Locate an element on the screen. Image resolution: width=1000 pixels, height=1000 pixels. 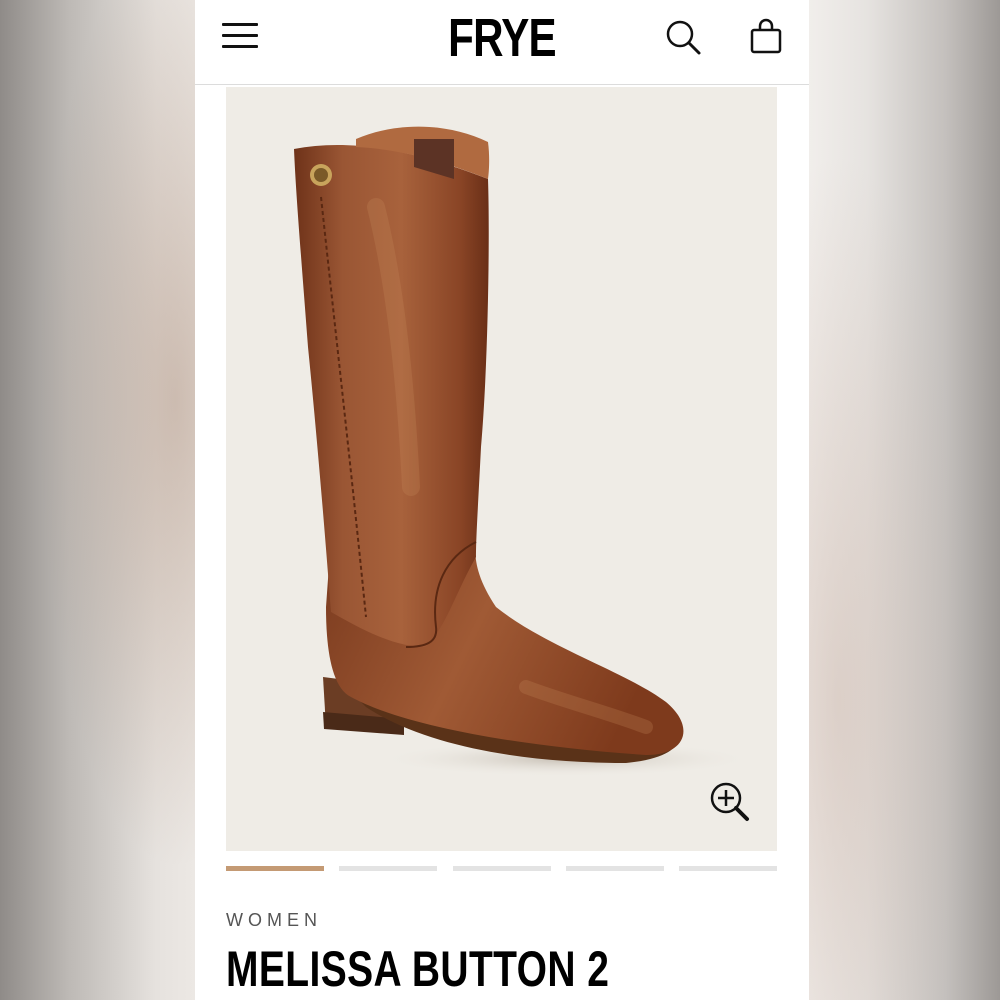
gallery-pagination is located at coordinates (501, 869).